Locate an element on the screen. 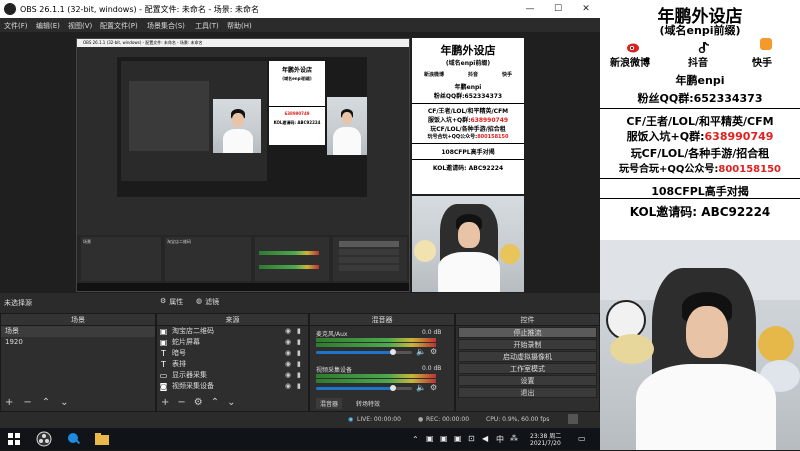  windows-start-icon is located at coordinates (14, 439).